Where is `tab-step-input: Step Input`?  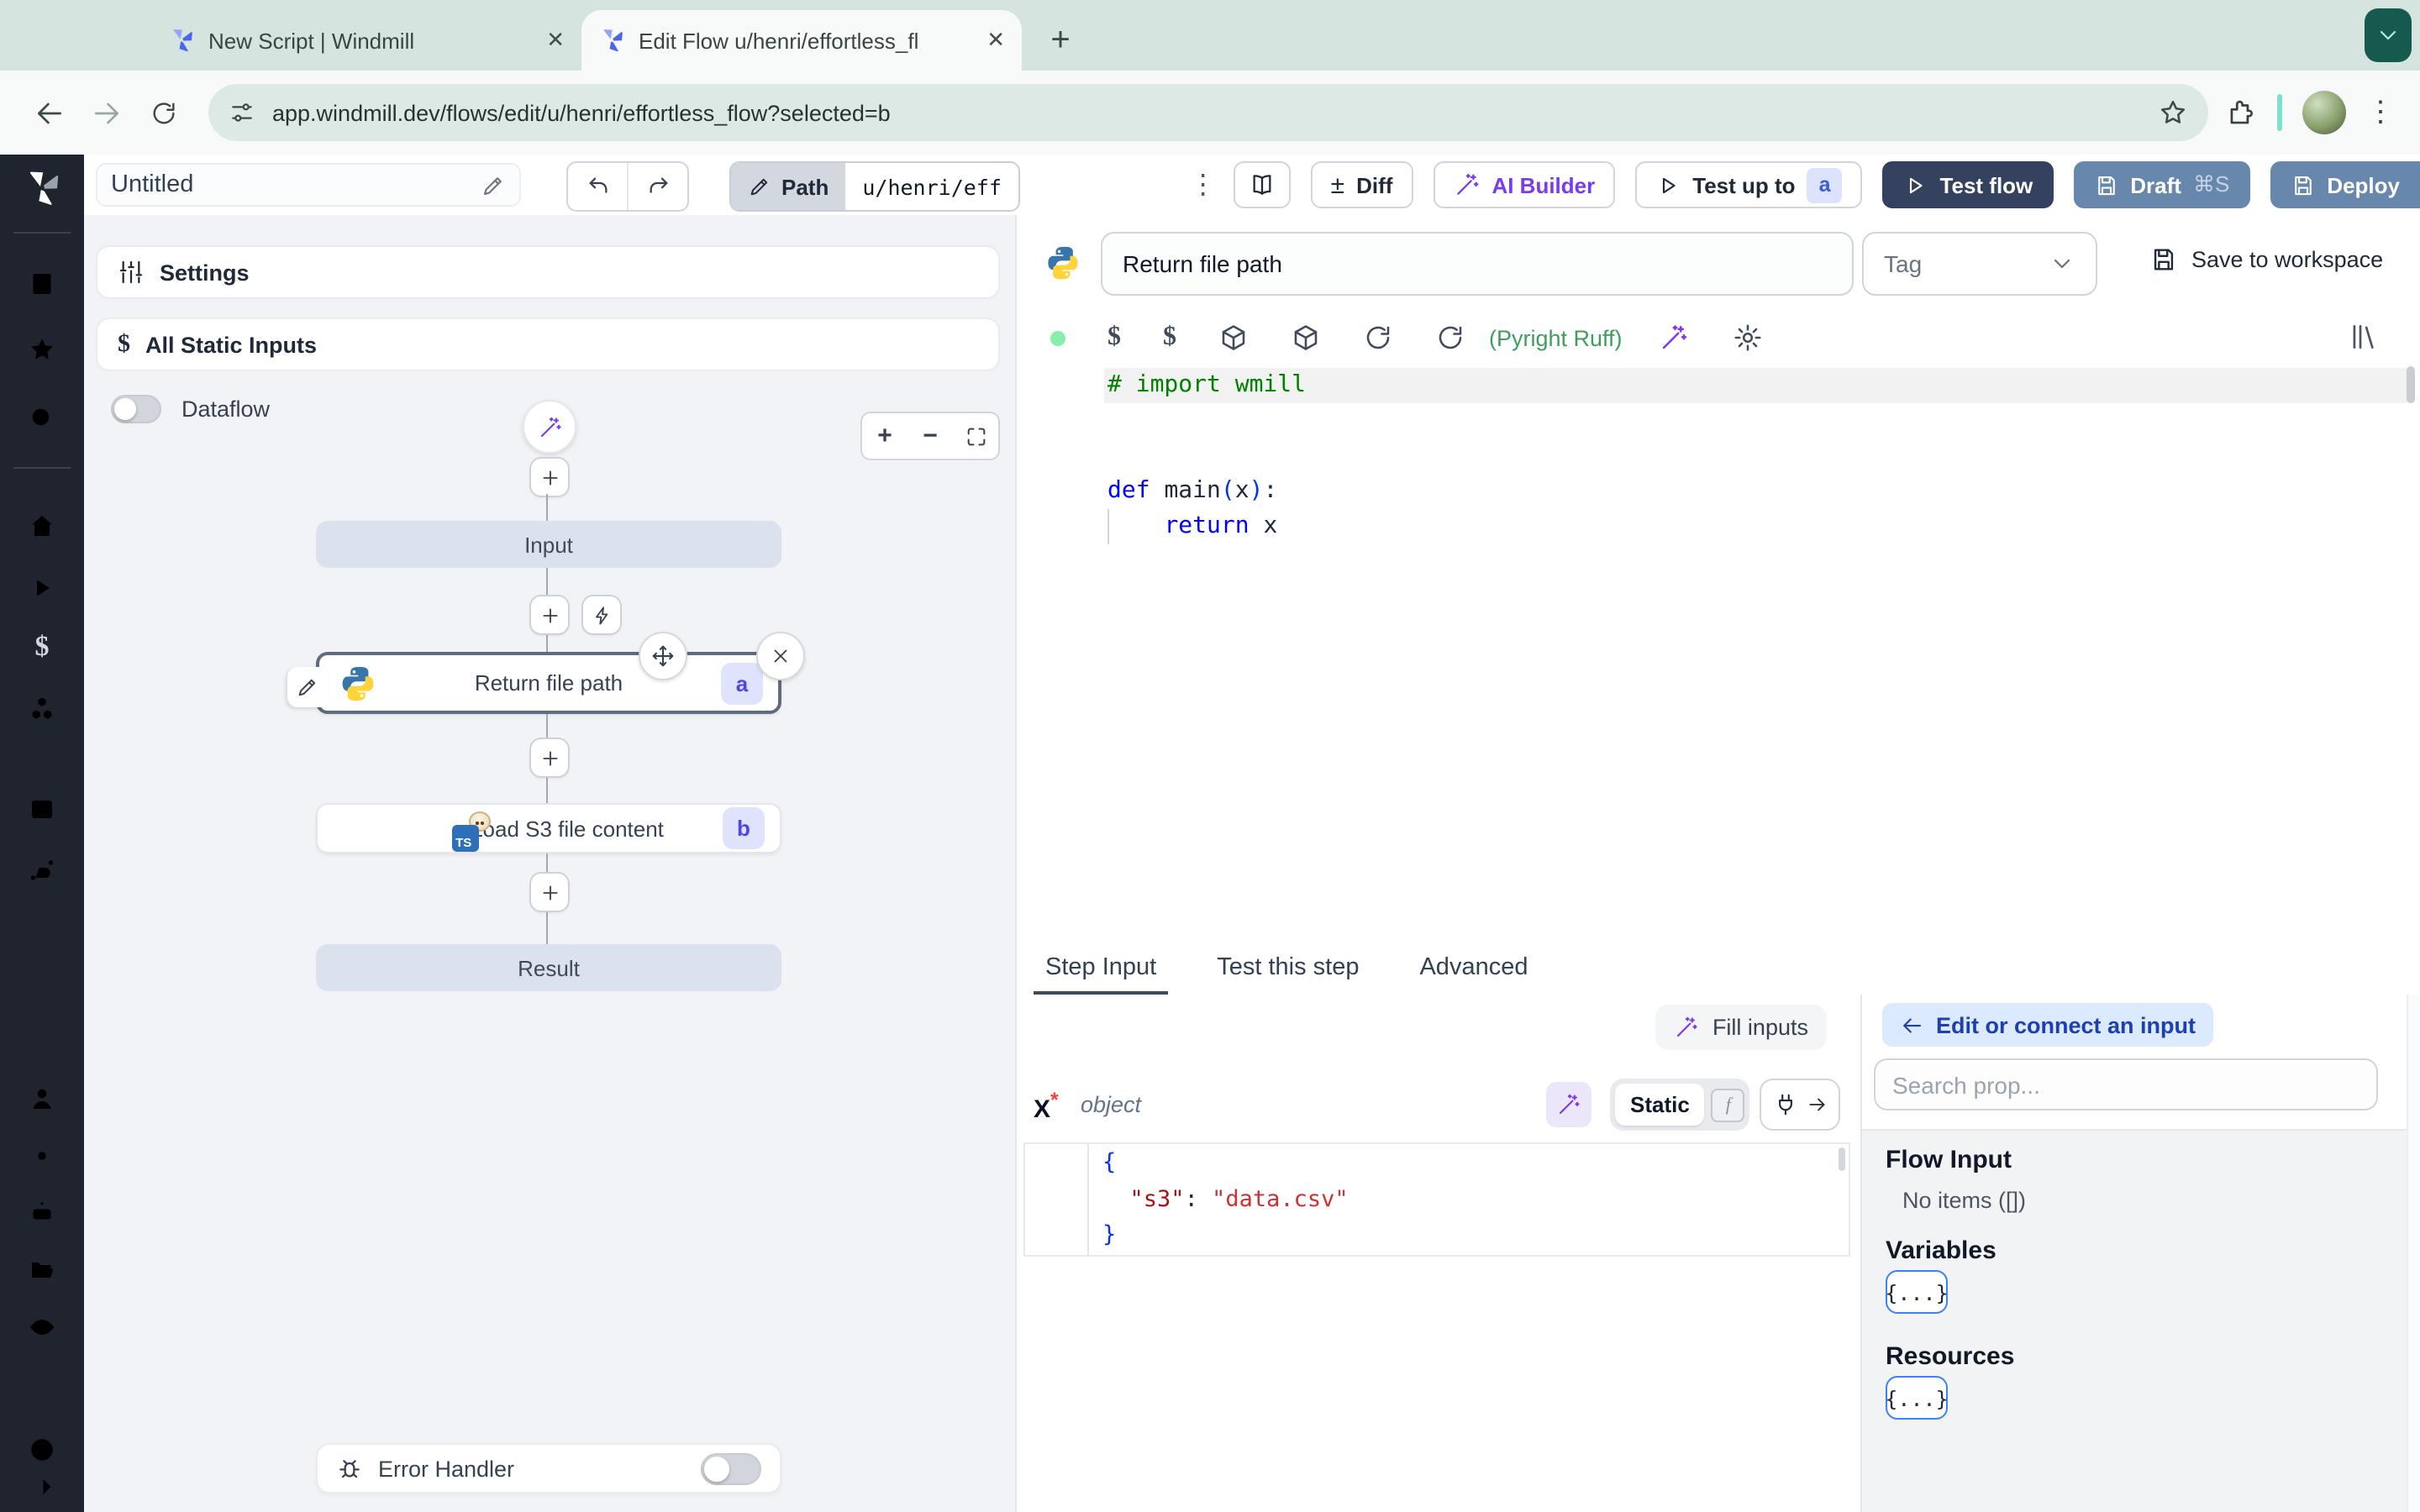 tab-step-input: Step Input is located at coordinates (1101, 968).